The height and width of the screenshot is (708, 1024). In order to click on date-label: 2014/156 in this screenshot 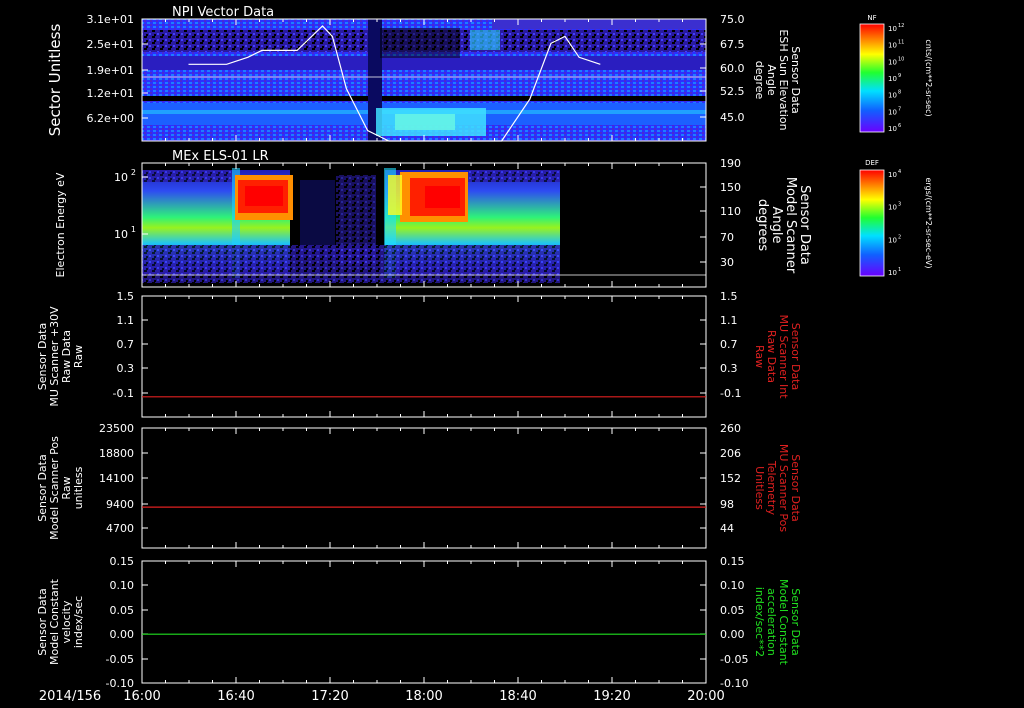, I will do `click(70, 696)`.